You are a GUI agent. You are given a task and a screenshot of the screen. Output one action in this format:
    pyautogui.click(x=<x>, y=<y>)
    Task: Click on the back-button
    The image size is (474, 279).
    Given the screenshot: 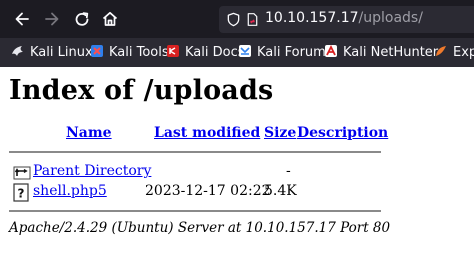 What is the action you would take?
    pyautogui.click(x=22, y=19)
    